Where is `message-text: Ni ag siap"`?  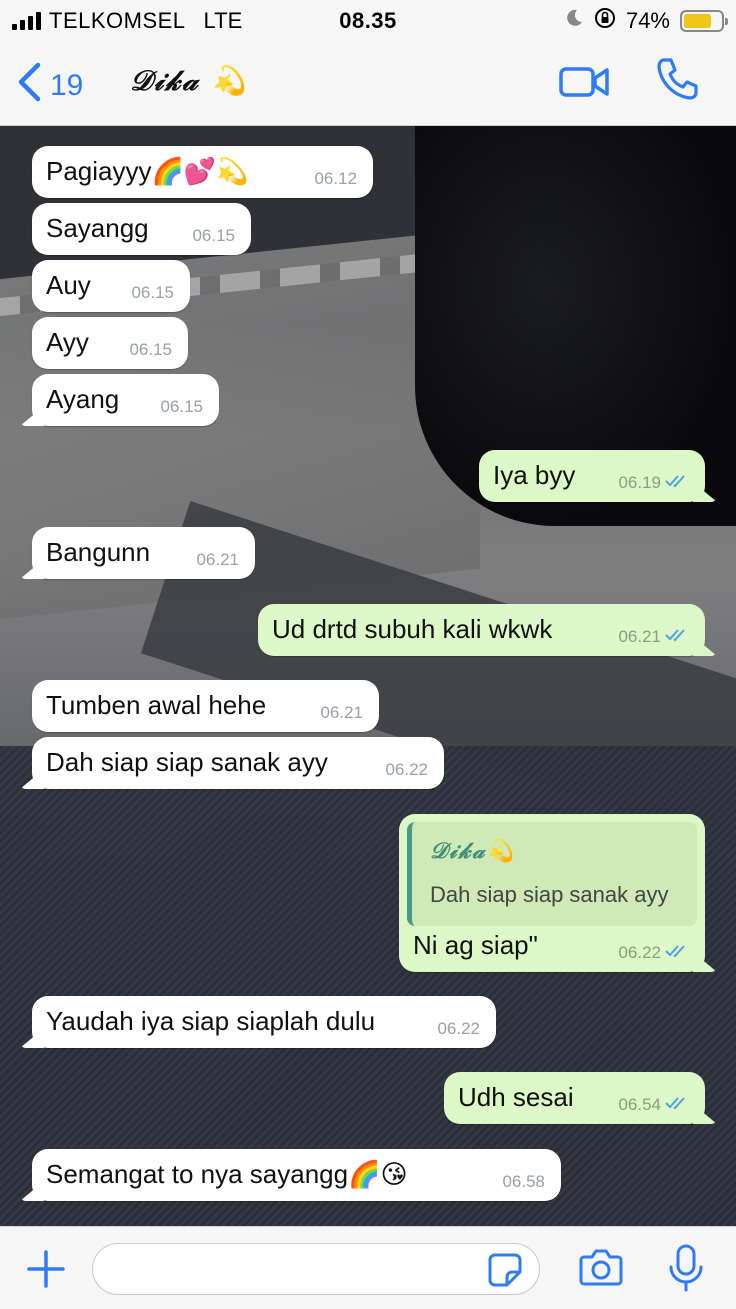
message-text: Ni ag siap" is located at coordinates (475, 945).